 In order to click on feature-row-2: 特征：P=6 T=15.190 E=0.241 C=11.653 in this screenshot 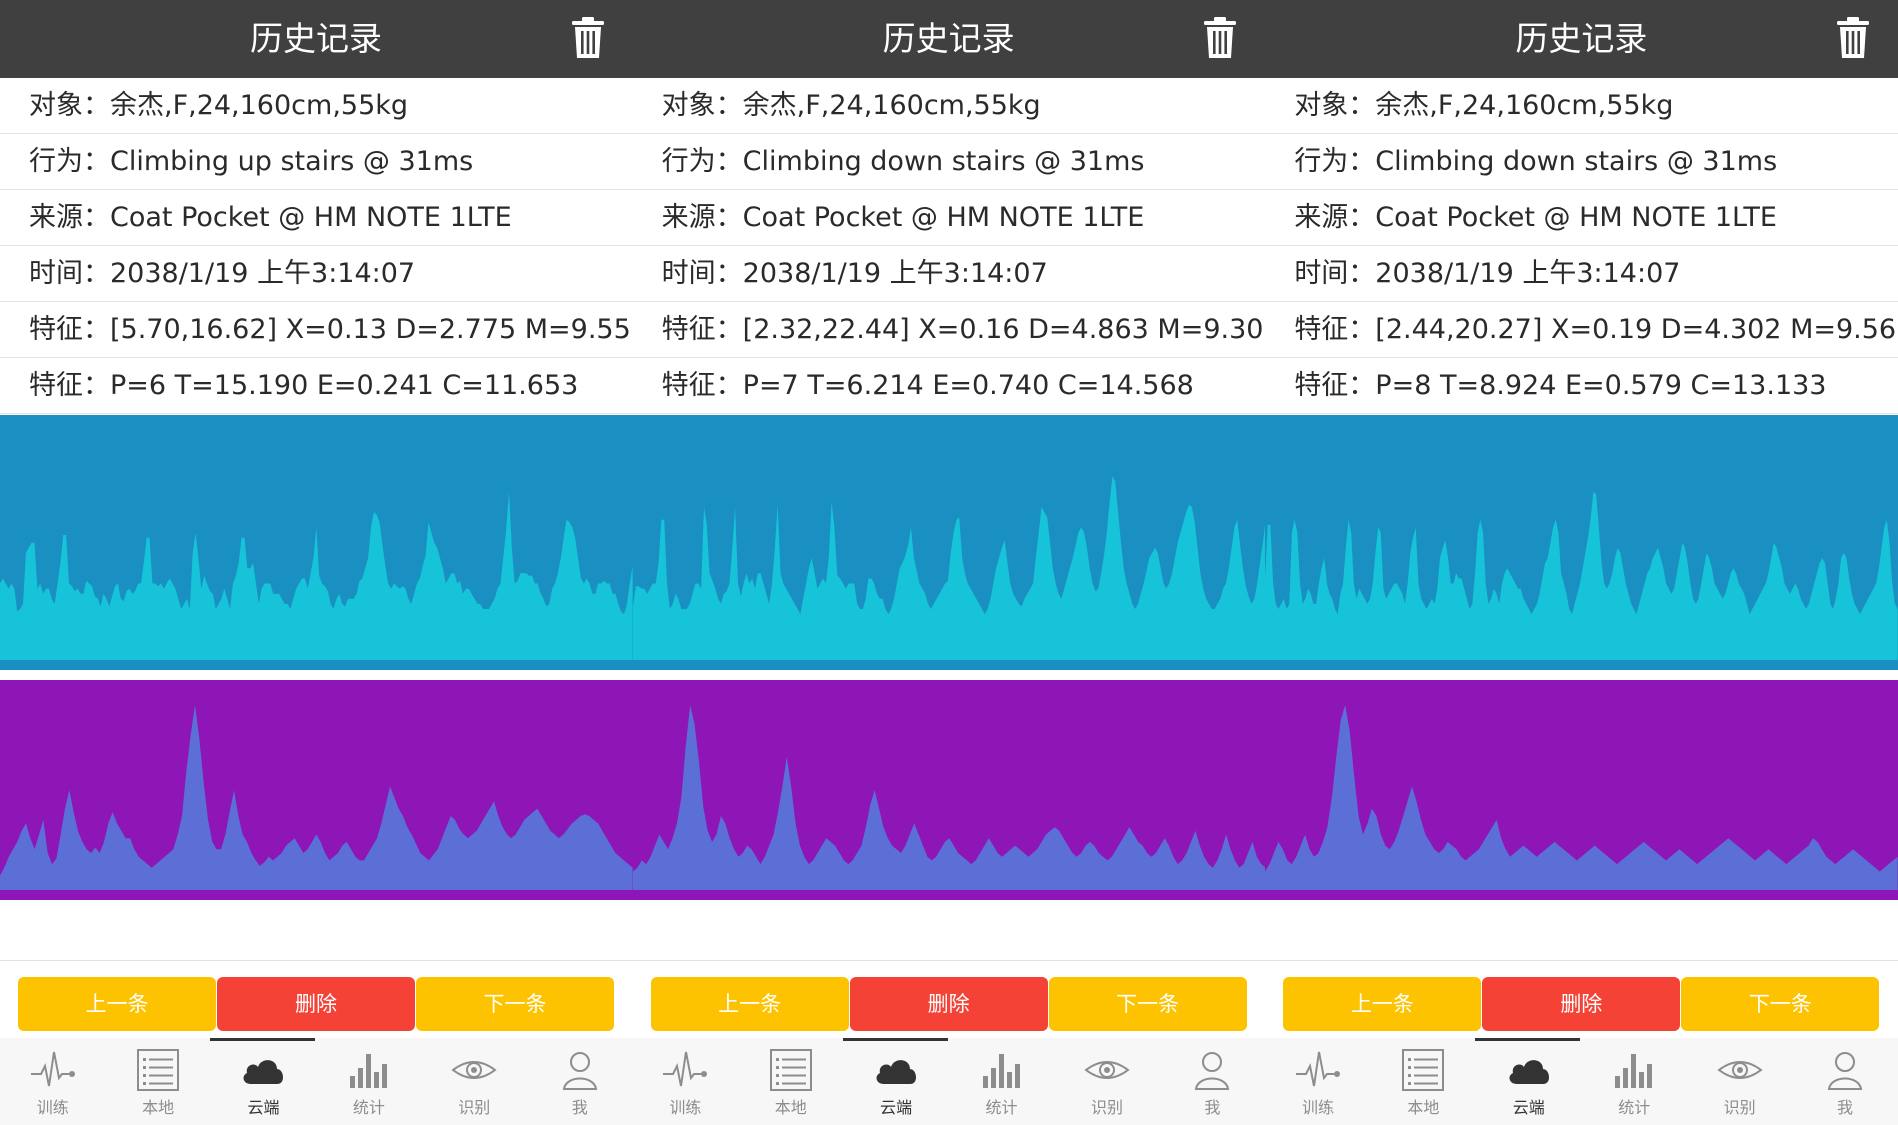, I will do `click(316, 386)`.